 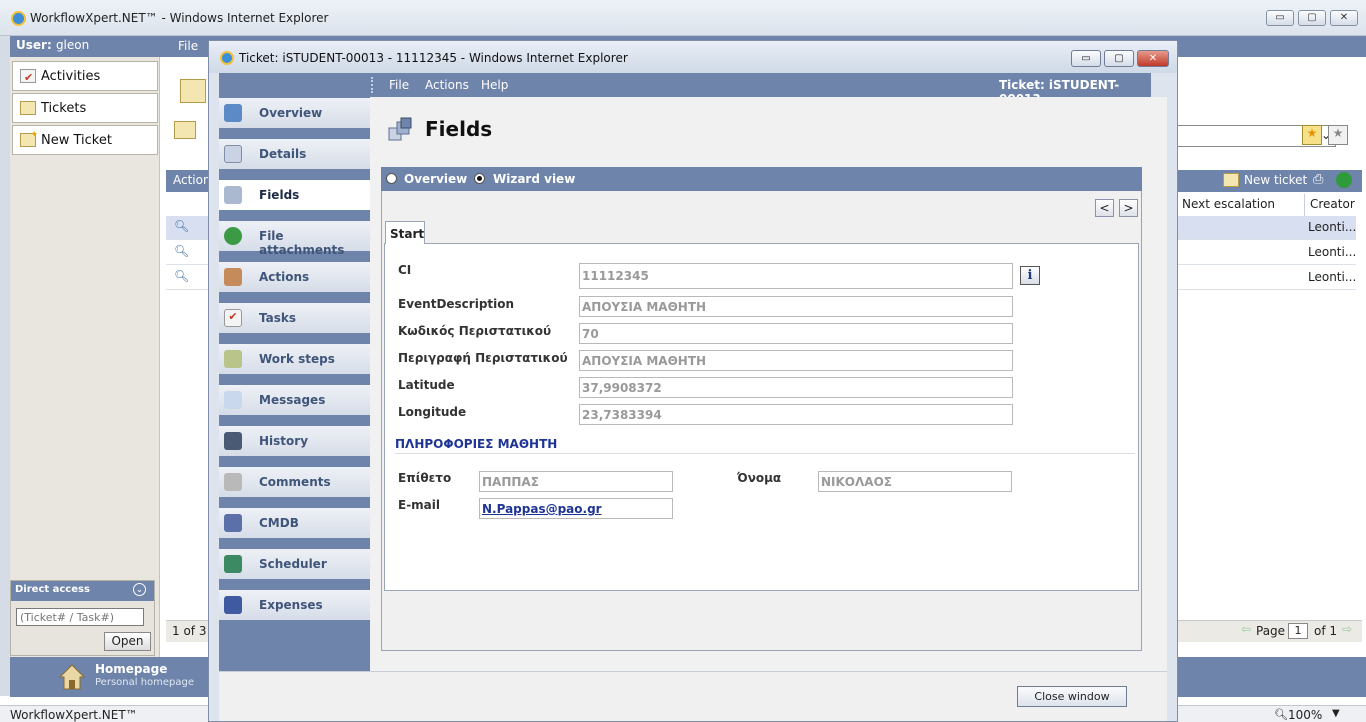 What do you see at coordinates (1338, 135) in the screenshot?
I see `favorites-icon: ★` at bounding box center [1338, 135].